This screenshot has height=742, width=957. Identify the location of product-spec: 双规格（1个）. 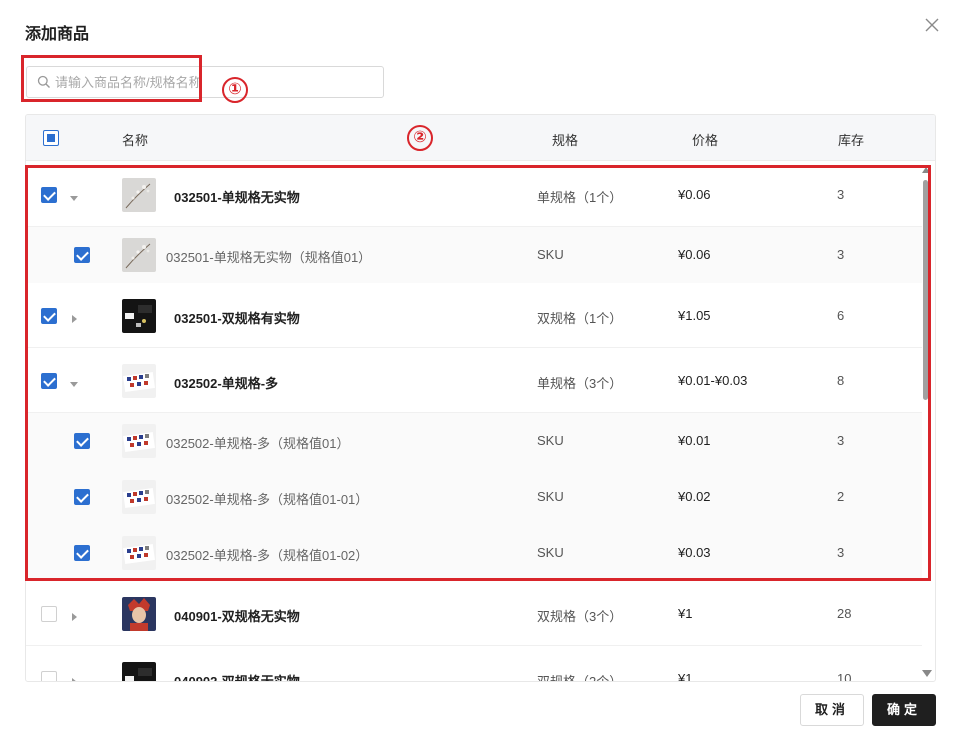
(580, 318).